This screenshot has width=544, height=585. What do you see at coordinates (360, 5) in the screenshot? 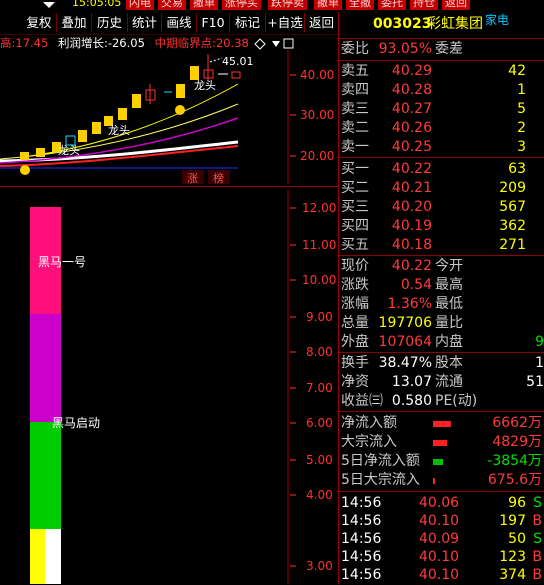
I see `strip-button-7: 全撤` at bounding box center [360, 5].